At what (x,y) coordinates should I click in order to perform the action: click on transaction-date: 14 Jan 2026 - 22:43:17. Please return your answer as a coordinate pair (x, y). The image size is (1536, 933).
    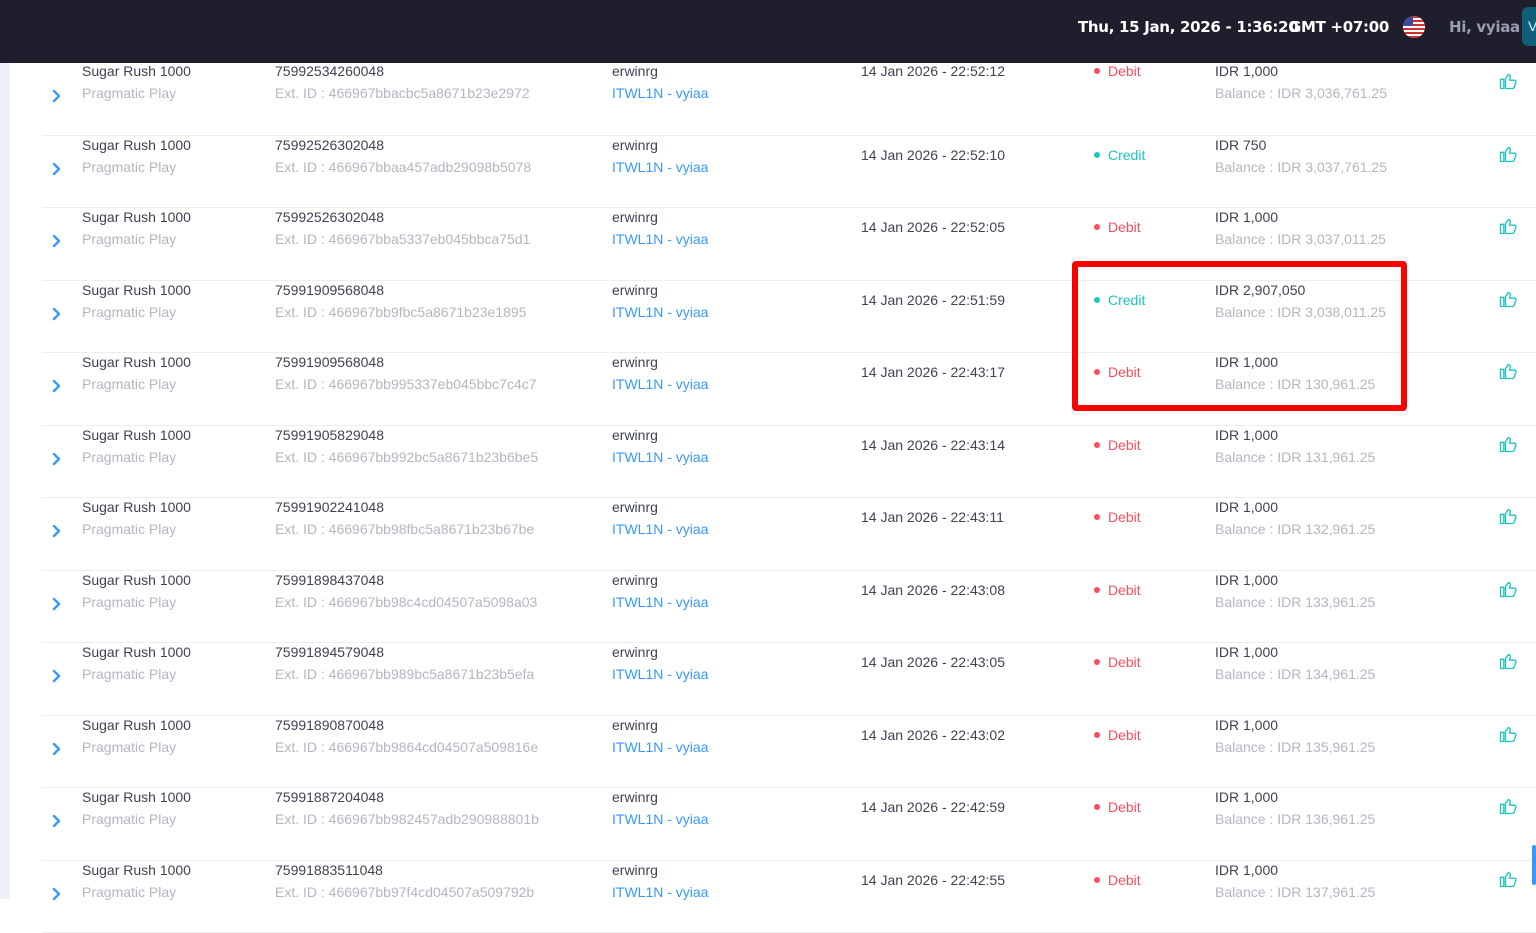
    Looking at the image, I should click on (933, 372).